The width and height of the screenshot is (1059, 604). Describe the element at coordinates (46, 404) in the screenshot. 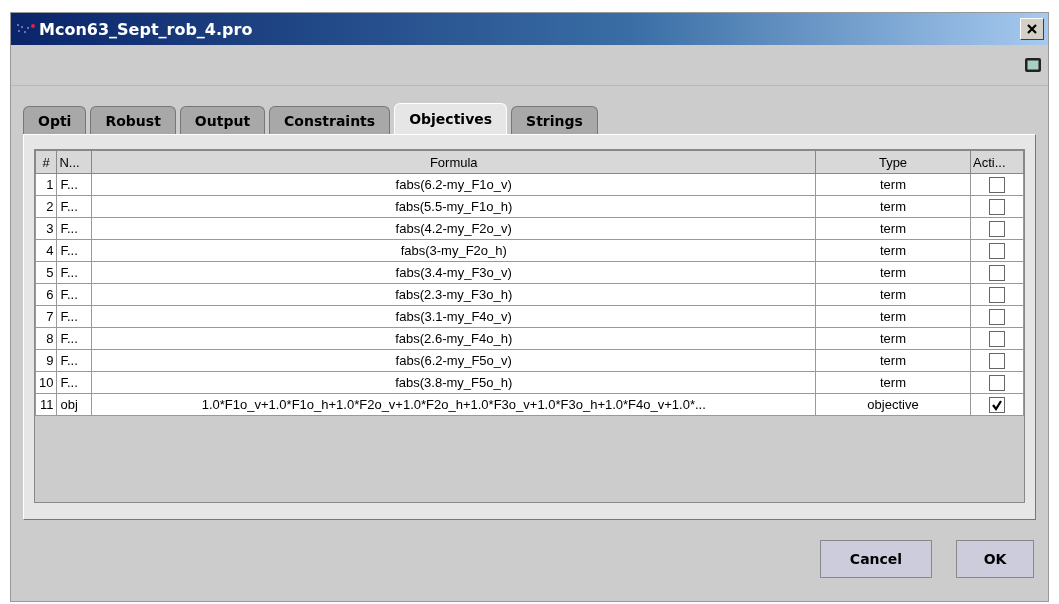

I see `table-cell: 11` at that location.